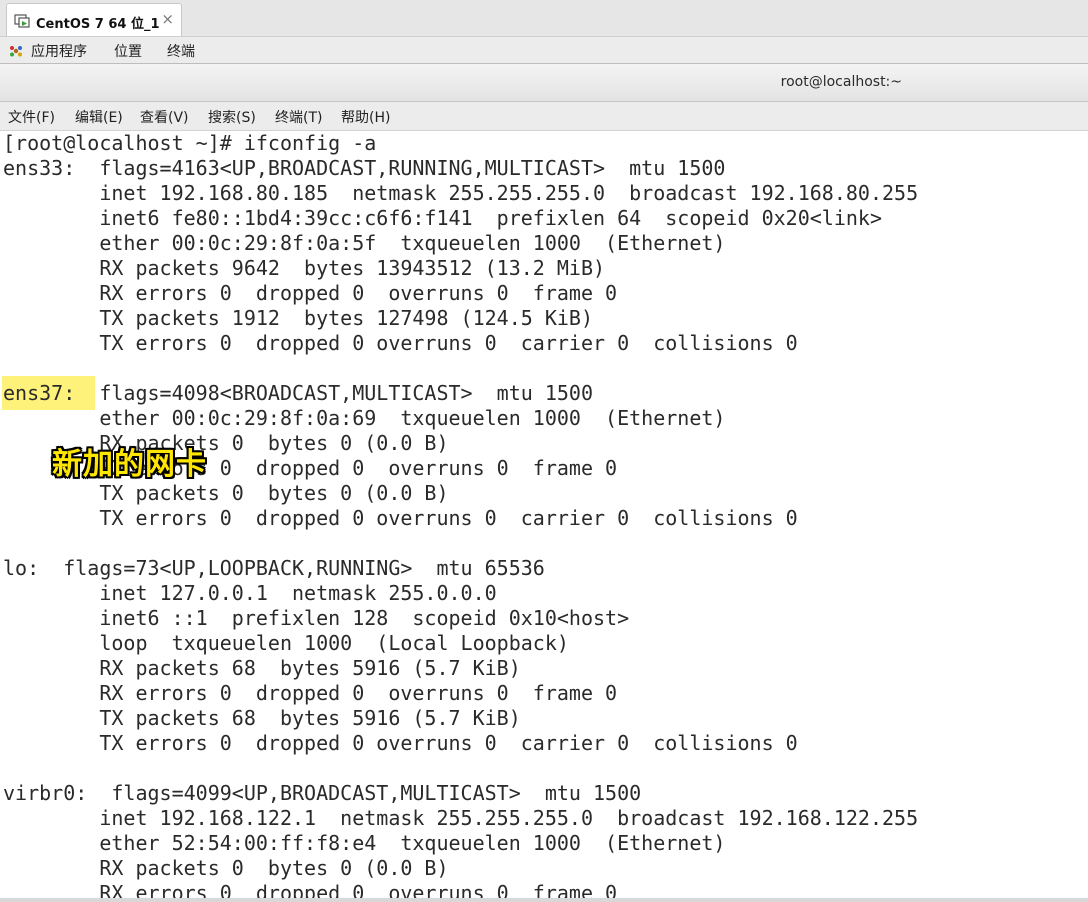 The width and height of the screenshot is (1088, 902). Describe the element at coordinates (544, 116) in the screenshot. I see `terminal-menu-bar: 文件(F) 编辑(E) 查看(V) 搜索(S) 终端(T) 帮助(H)` at that location.